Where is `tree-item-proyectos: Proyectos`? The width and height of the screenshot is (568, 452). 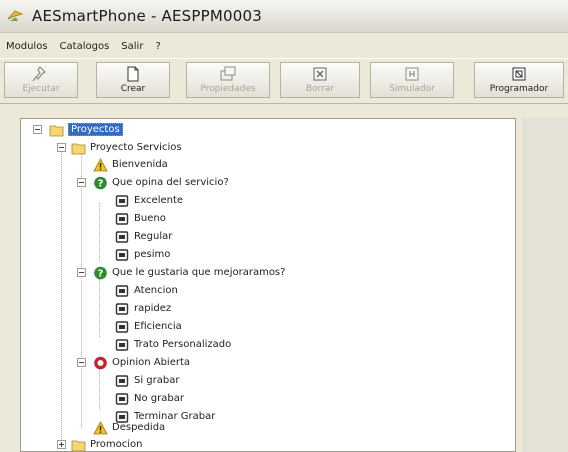 tree-item-proyectos: Proyectos is located at coordinates (86, 129).